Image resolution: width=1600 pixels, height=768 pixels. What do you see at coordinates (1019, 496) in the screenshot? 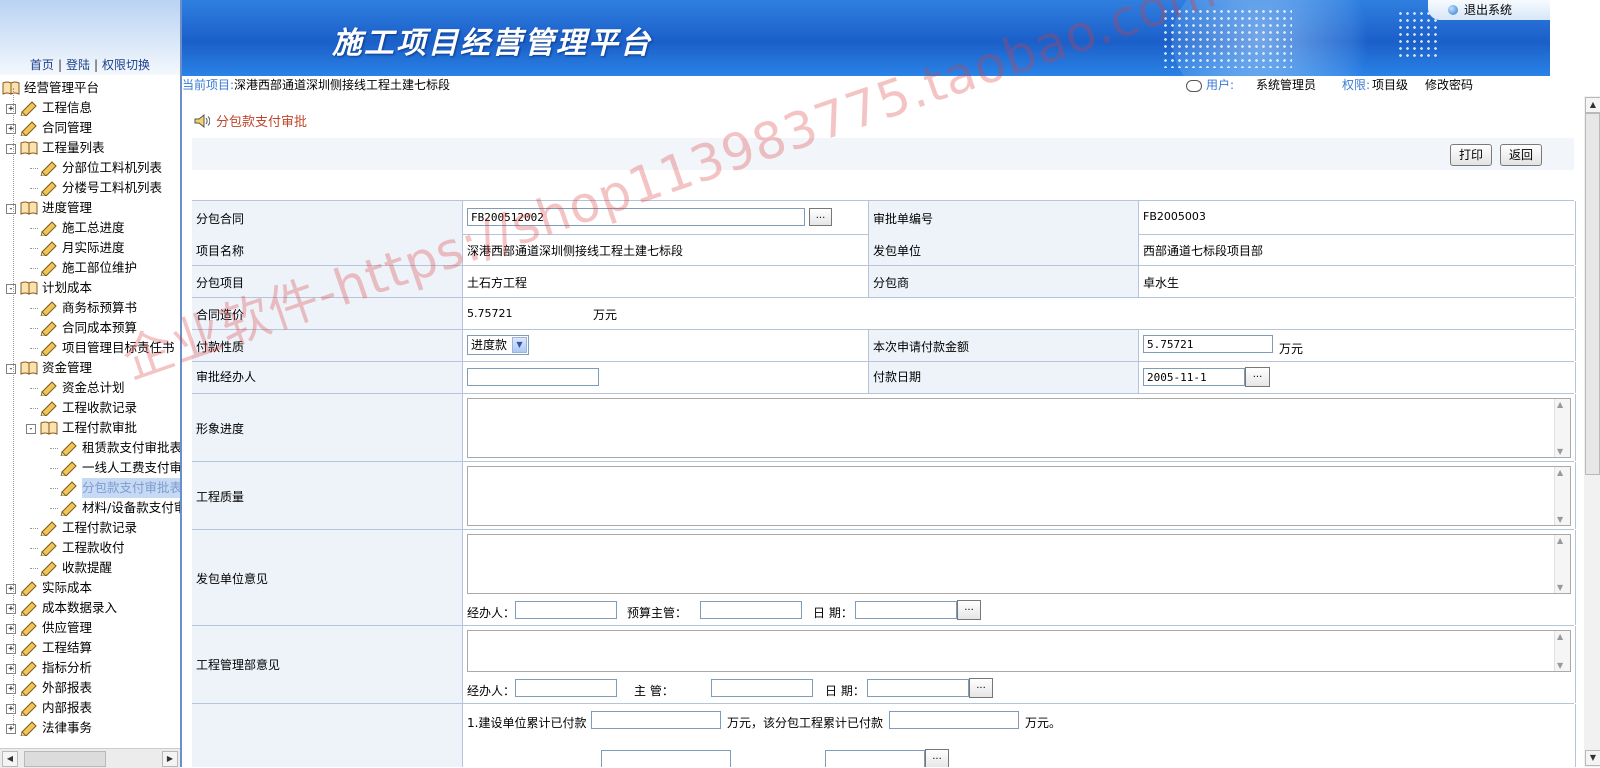
I see `quality-textarea: ▲ ▼` at bounding box center [1019, 496].